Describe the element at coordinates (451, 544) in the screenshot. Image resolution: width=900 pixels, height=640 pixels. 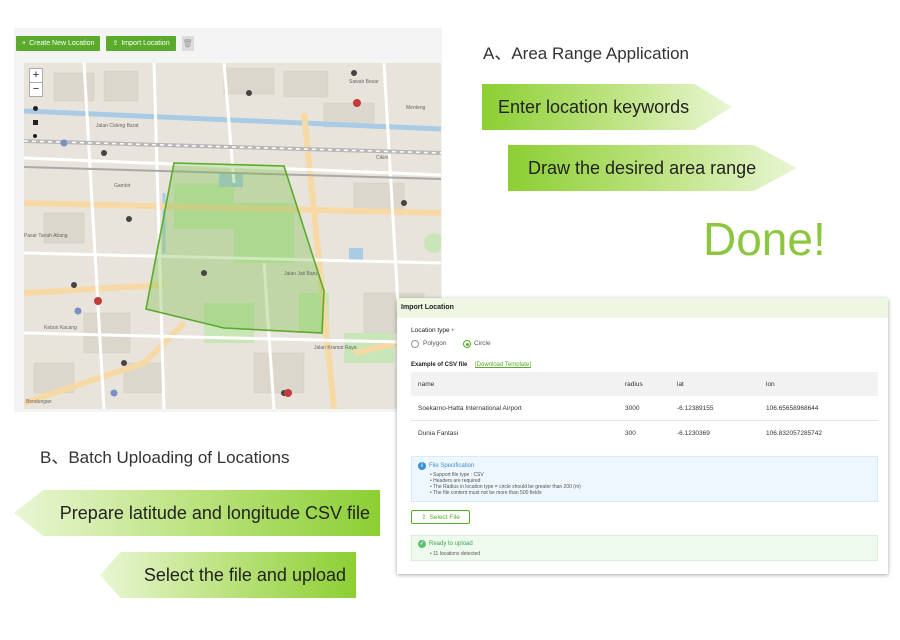
I see `ready-title: Ready to upload` at that location.